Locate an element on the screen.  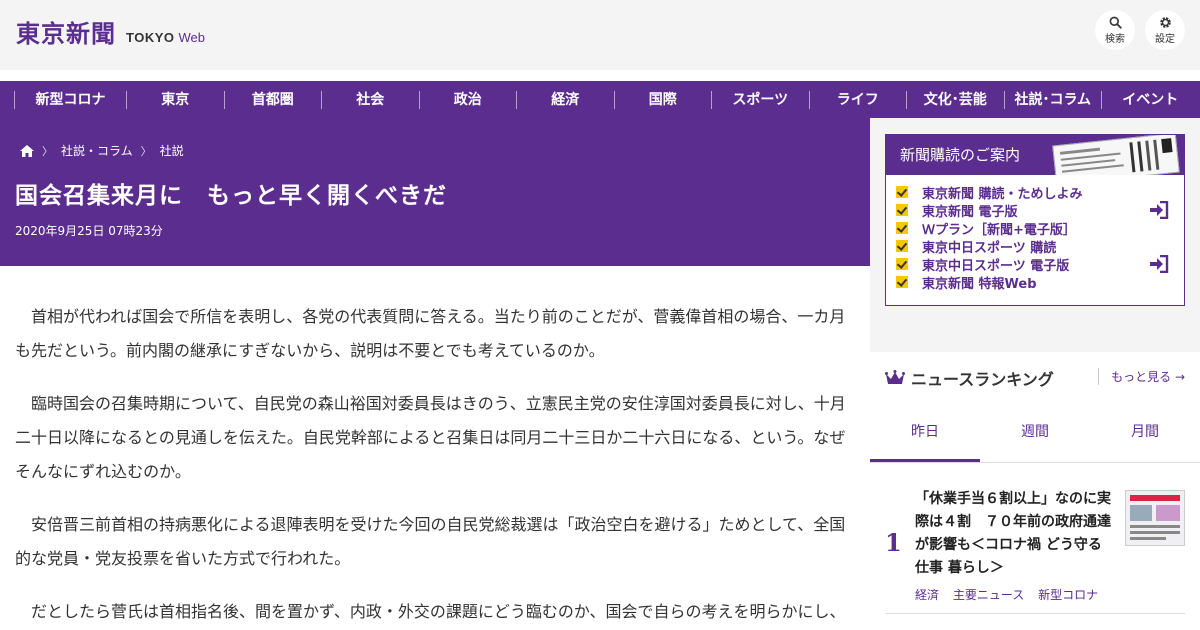
gear-icon is located at coordinates (1165, 22).